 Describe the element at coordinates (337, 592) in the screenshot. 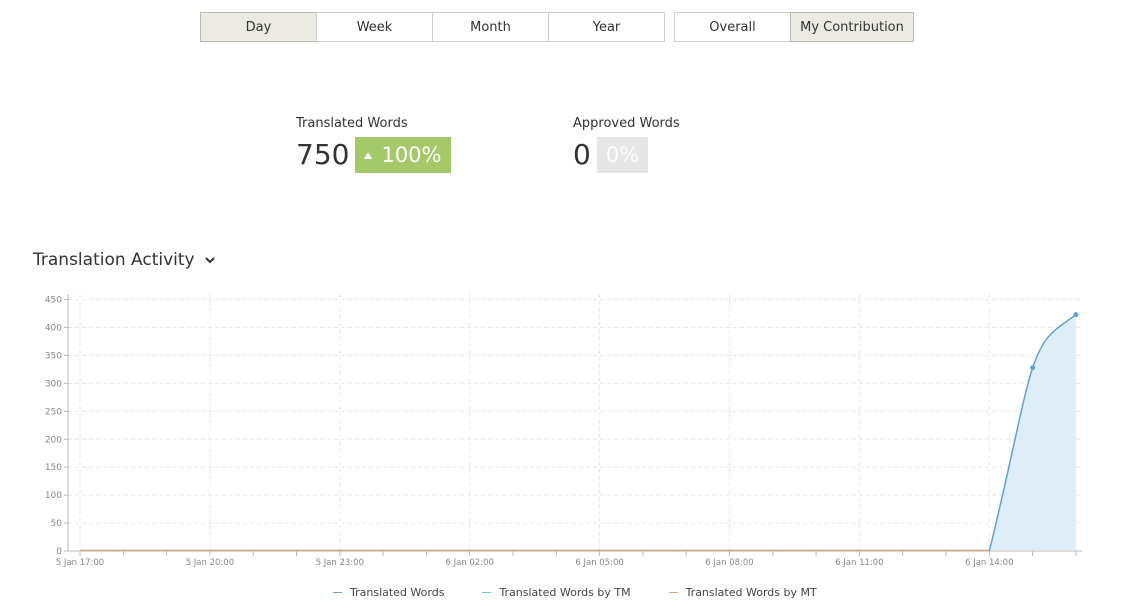

I see `legend-swatch-translated-words` at that location.